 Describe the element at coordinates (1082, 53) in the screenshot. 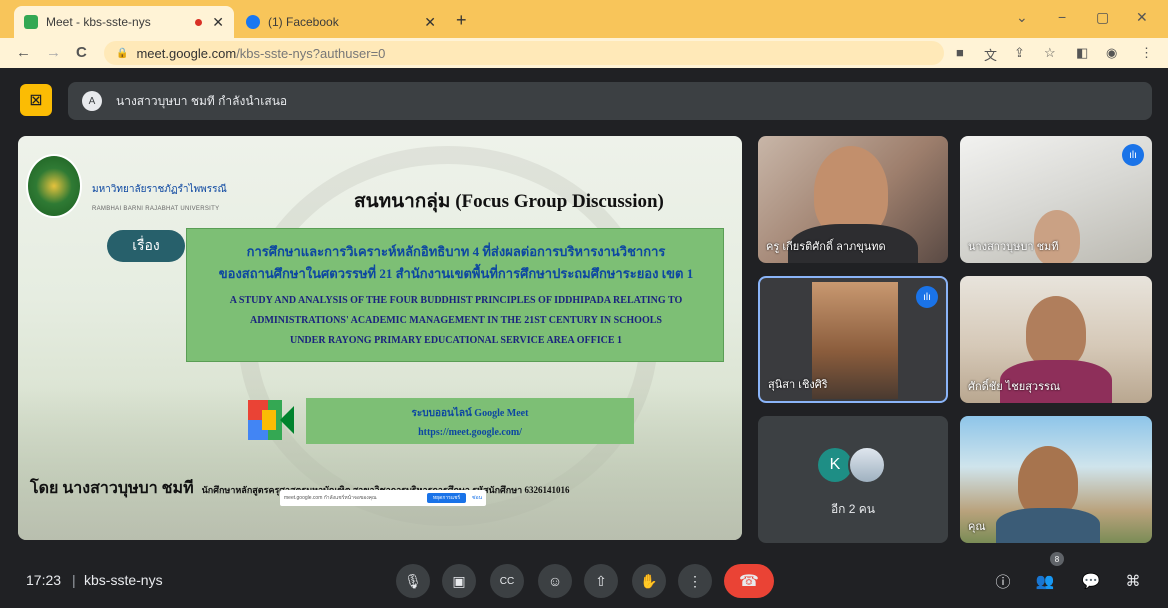

I see `side-panel-icon: ◧` at that location.